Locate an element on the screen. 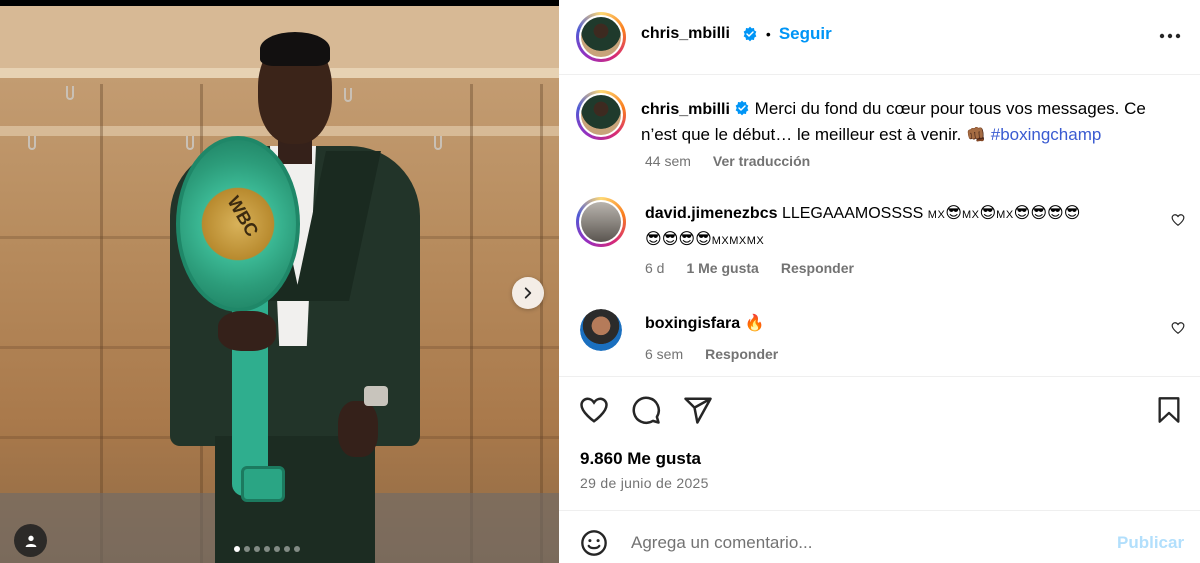 This screenshot has height=563, width=1200. comment-input is located at coordinates (866, 543).